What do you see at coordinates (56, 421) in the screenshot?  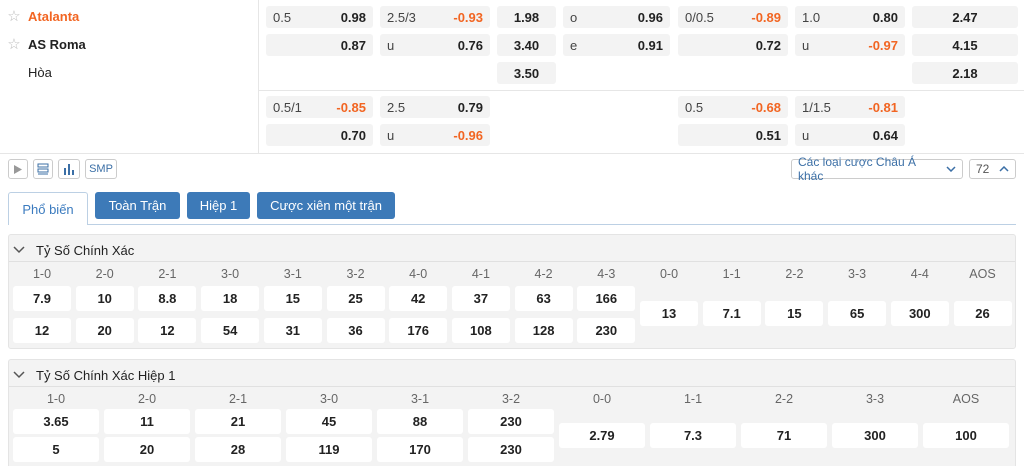 I see `score-odds-cell: 3.65` at bounding box center [56, 421].